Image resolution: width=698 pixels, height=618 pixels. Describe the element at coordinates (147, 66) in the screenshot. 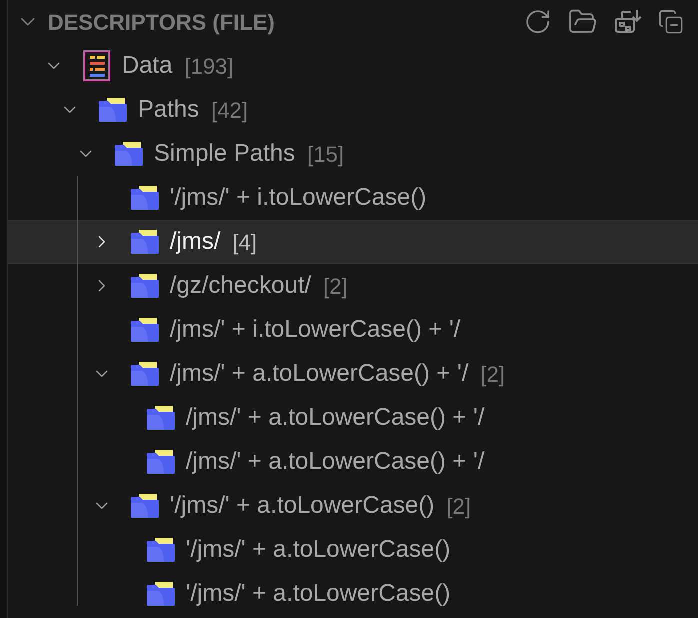

I see `tree-label: Data` at that location.